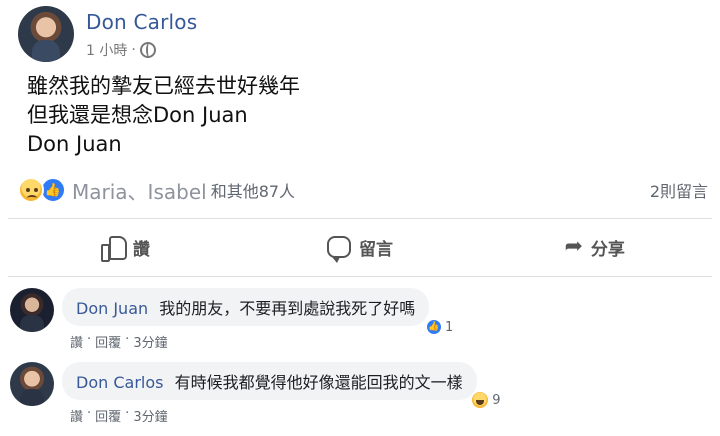 Image resolution: width=720 pixels, height=436 pixels. What do you see at coordinates (141, 22) in the screenshot?
I see `author-name: Don Carlos` at bounding box center [141, 22].